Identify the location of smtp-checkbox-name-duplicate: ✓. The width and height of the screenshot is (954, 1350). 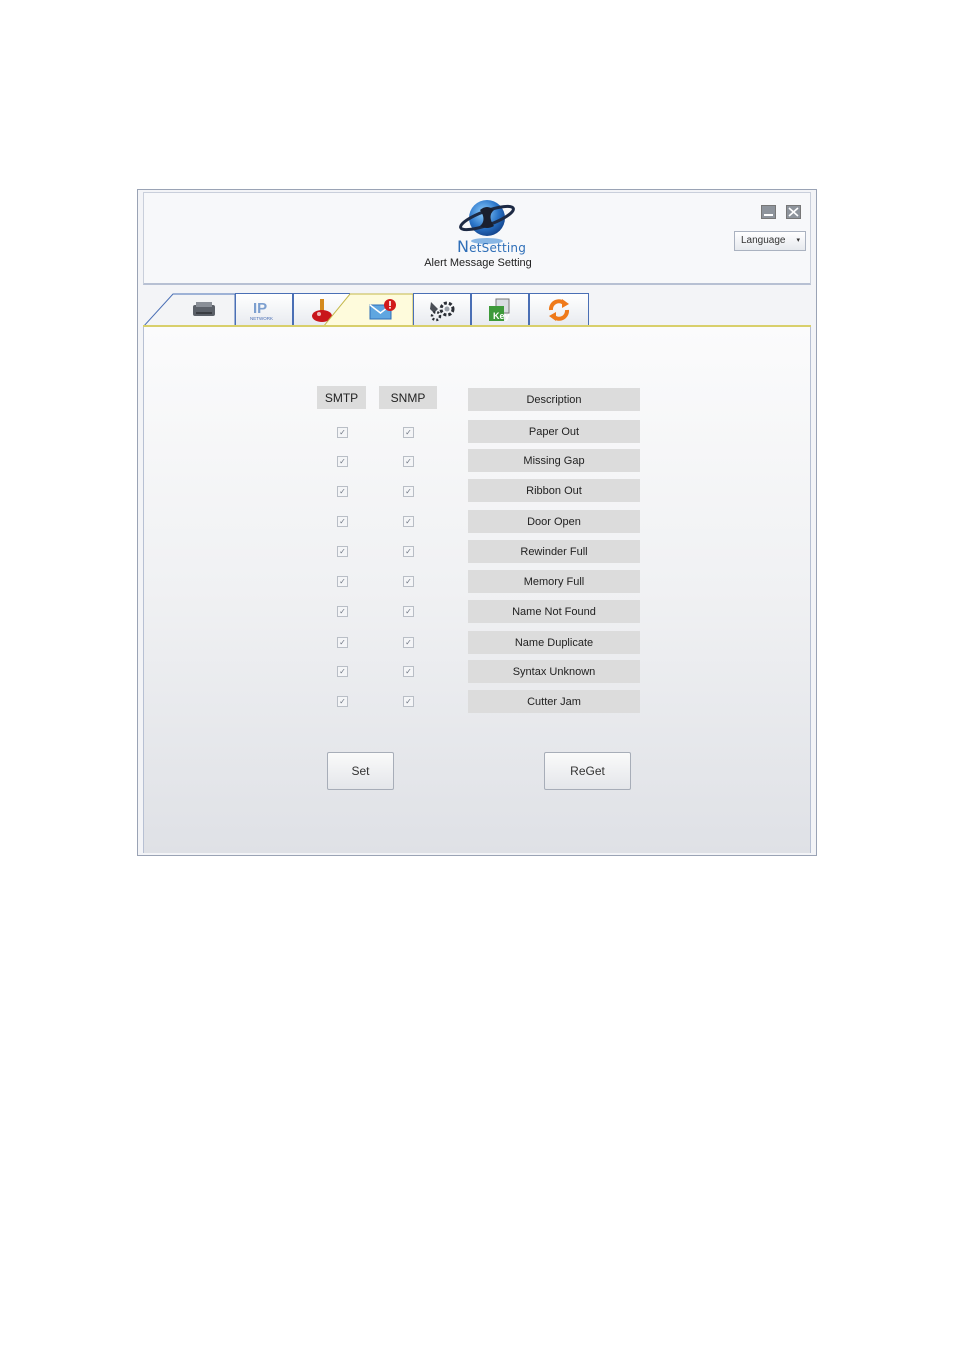
(342, 642).